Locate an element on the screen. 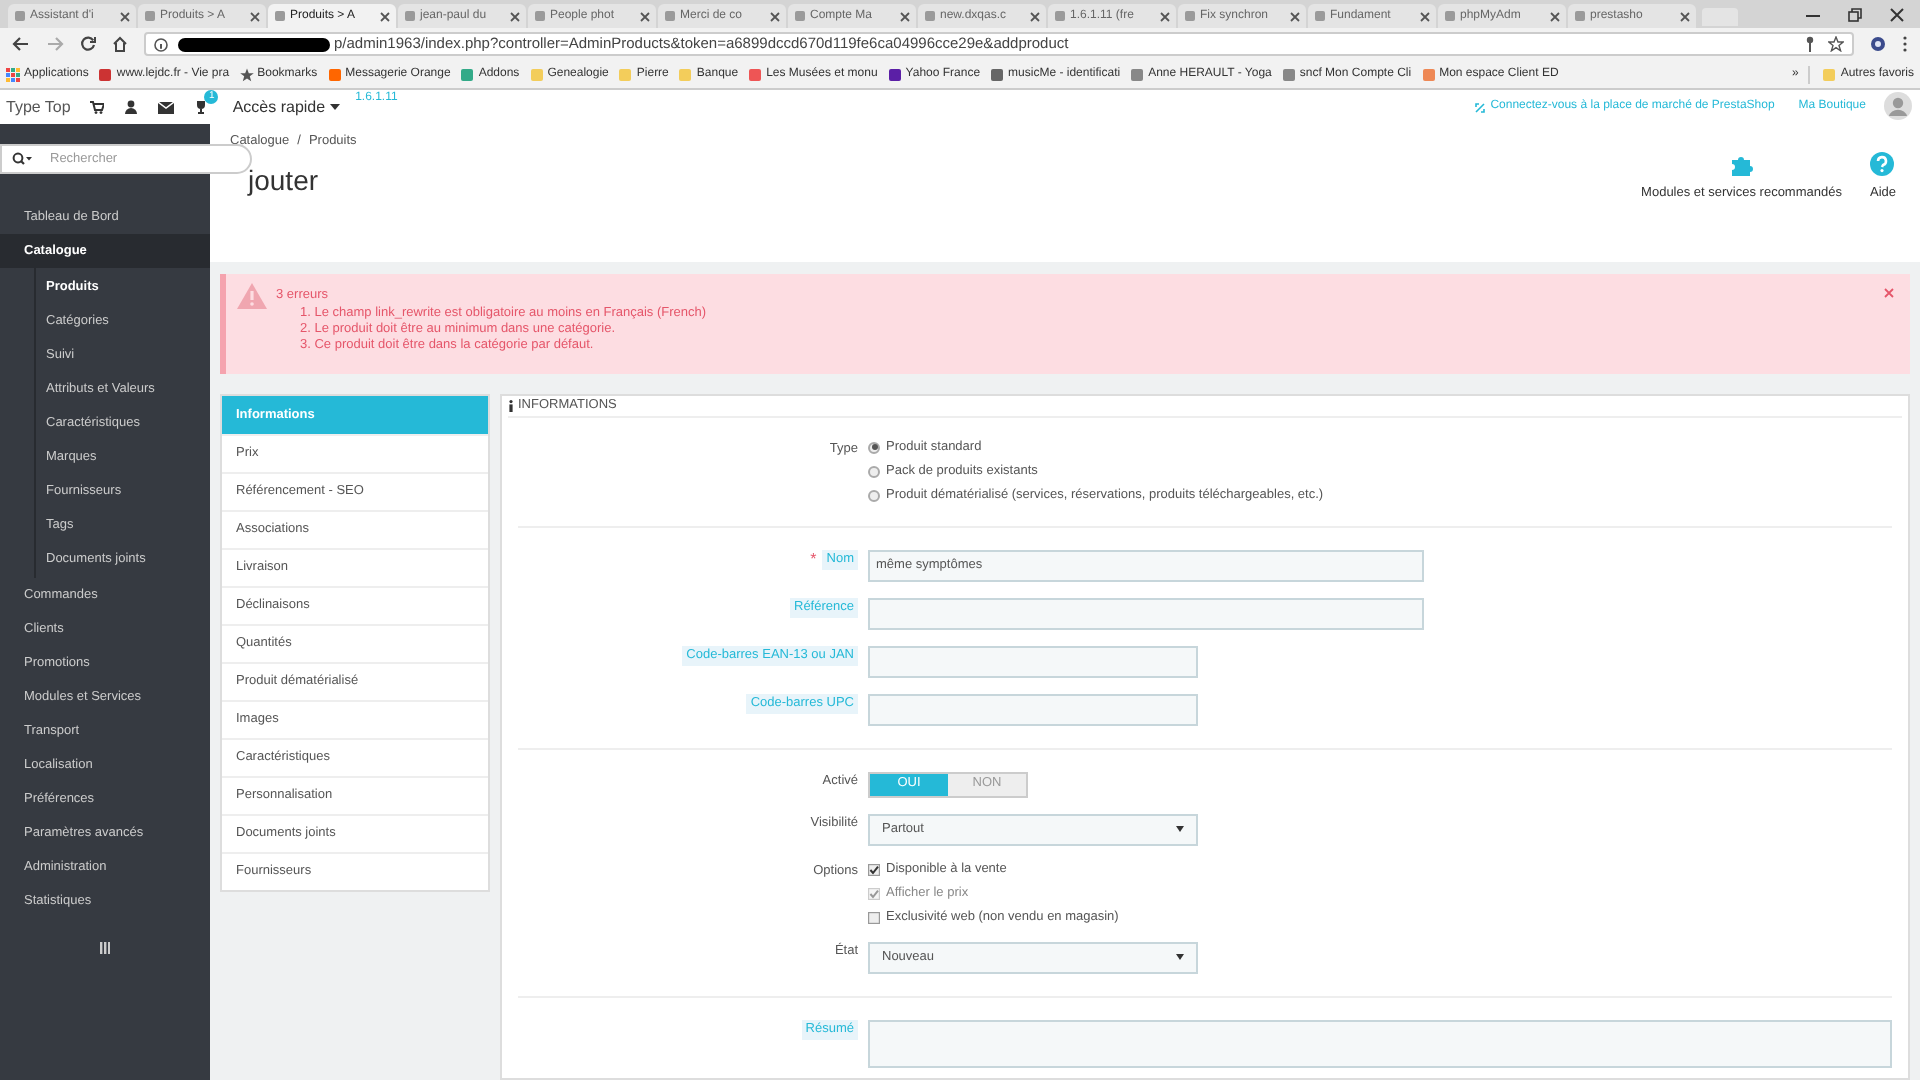  envelope-icon is located at coordinates (166, 107).